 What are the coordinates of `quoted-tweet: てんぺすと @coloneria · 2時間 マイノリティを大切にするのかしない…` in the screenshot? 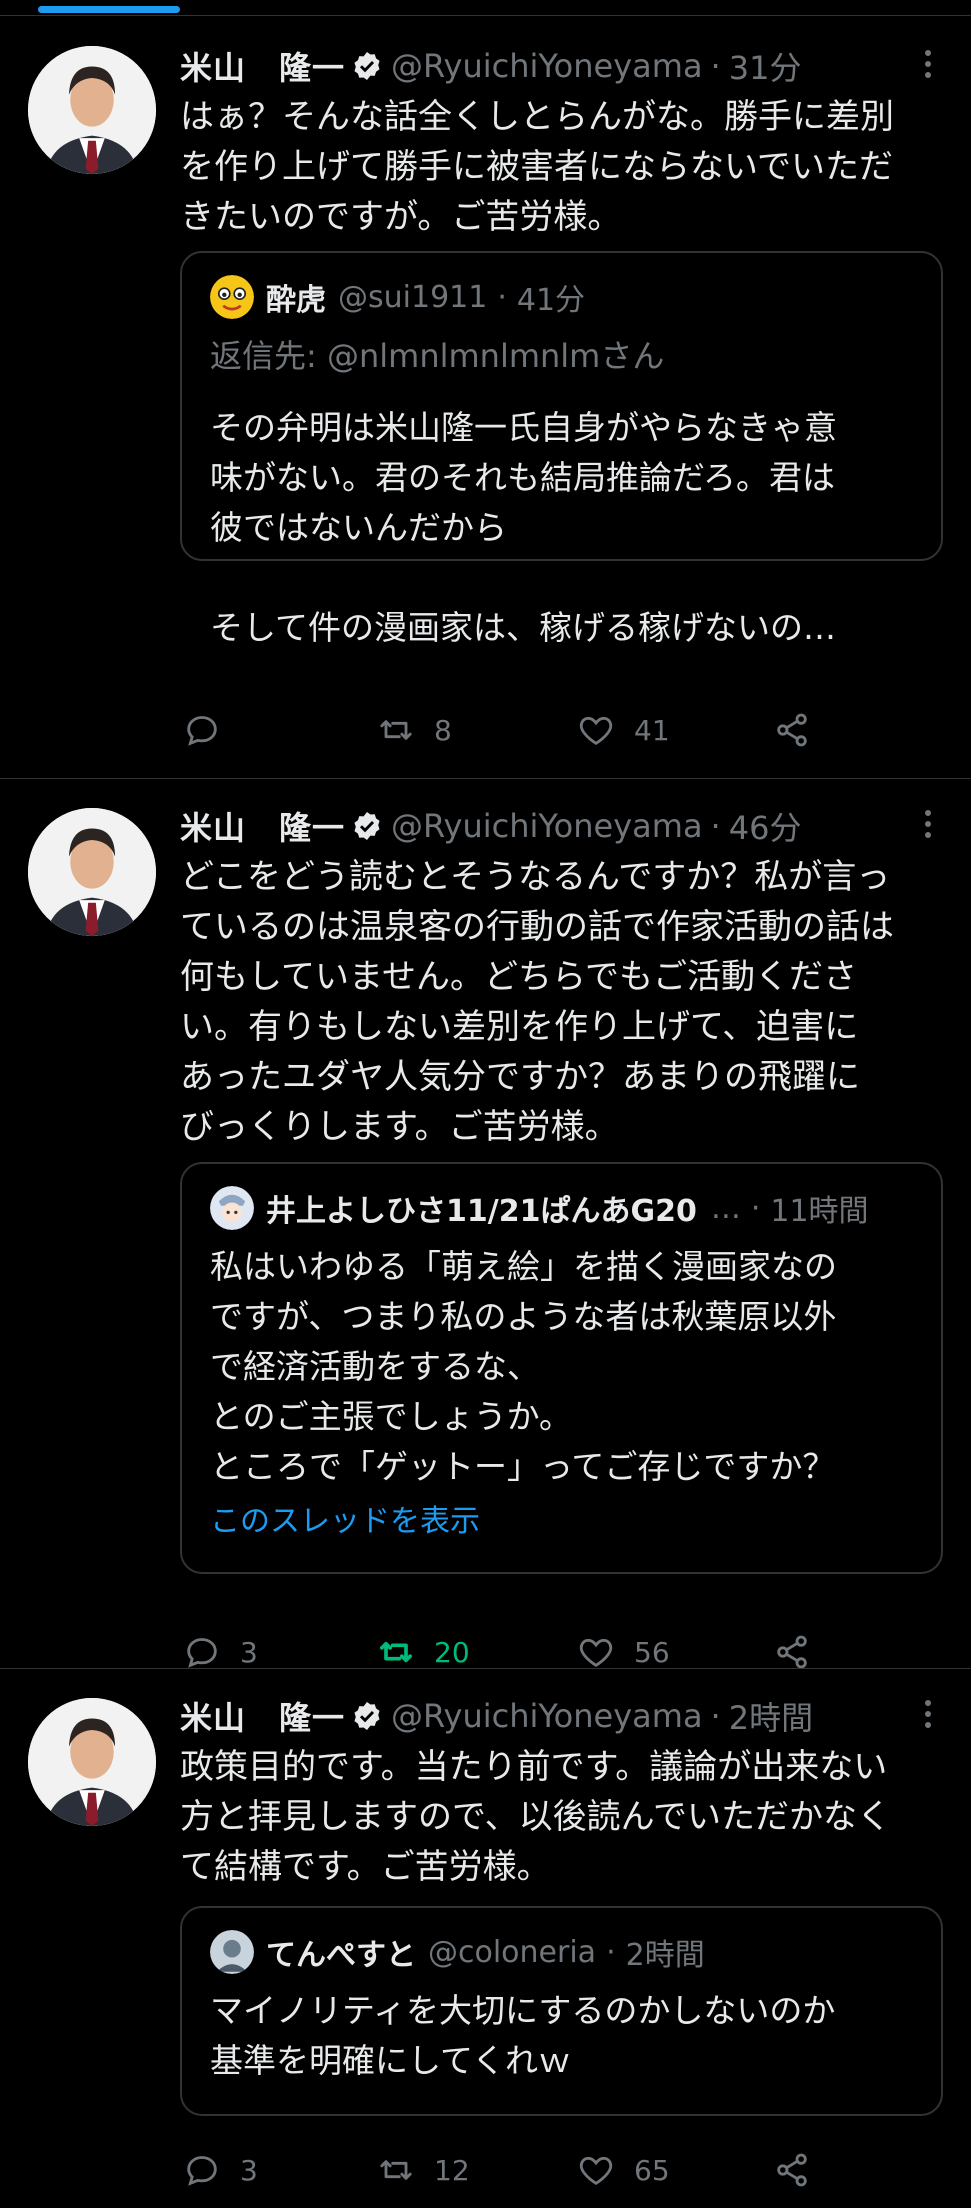 It's located at (561, 2011).